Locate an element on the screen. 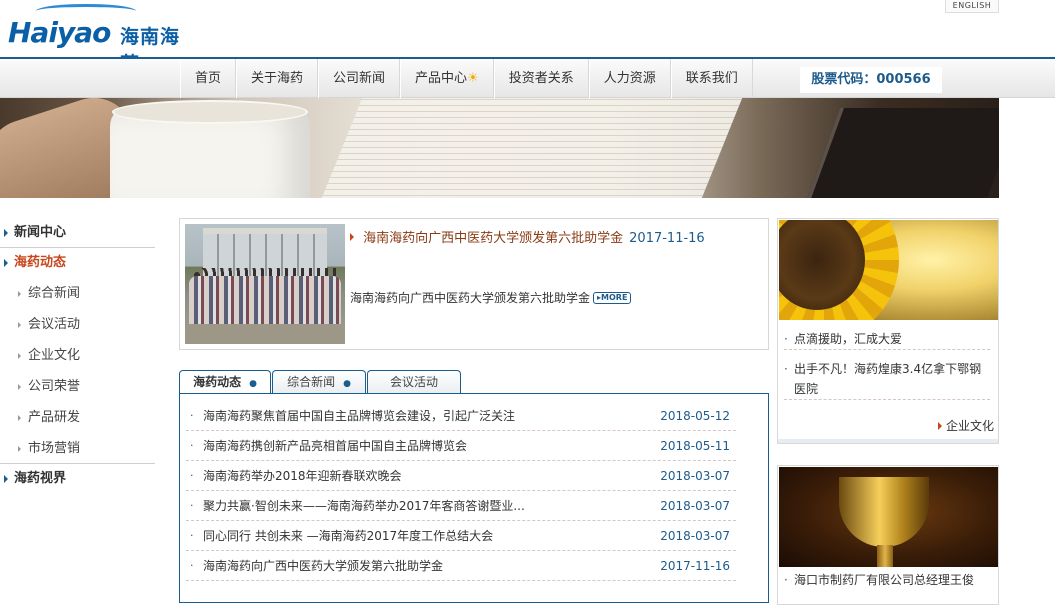  list-item: · 点滴援助，汇成大爱 is located at coordinates (887, 339).